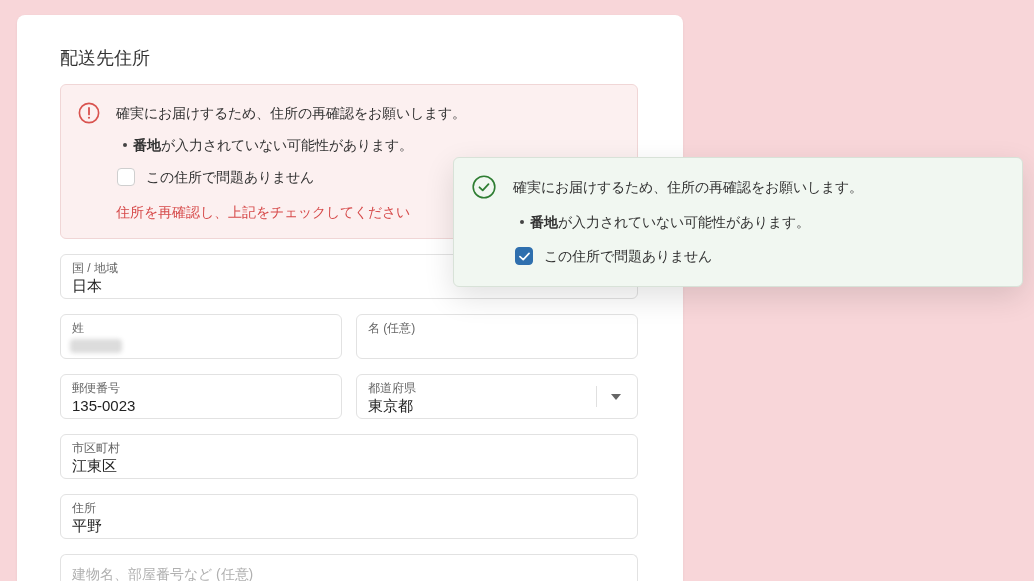 The image size is (1034, 581). I want to click on field-label: 市区町村, so click(96, 448).